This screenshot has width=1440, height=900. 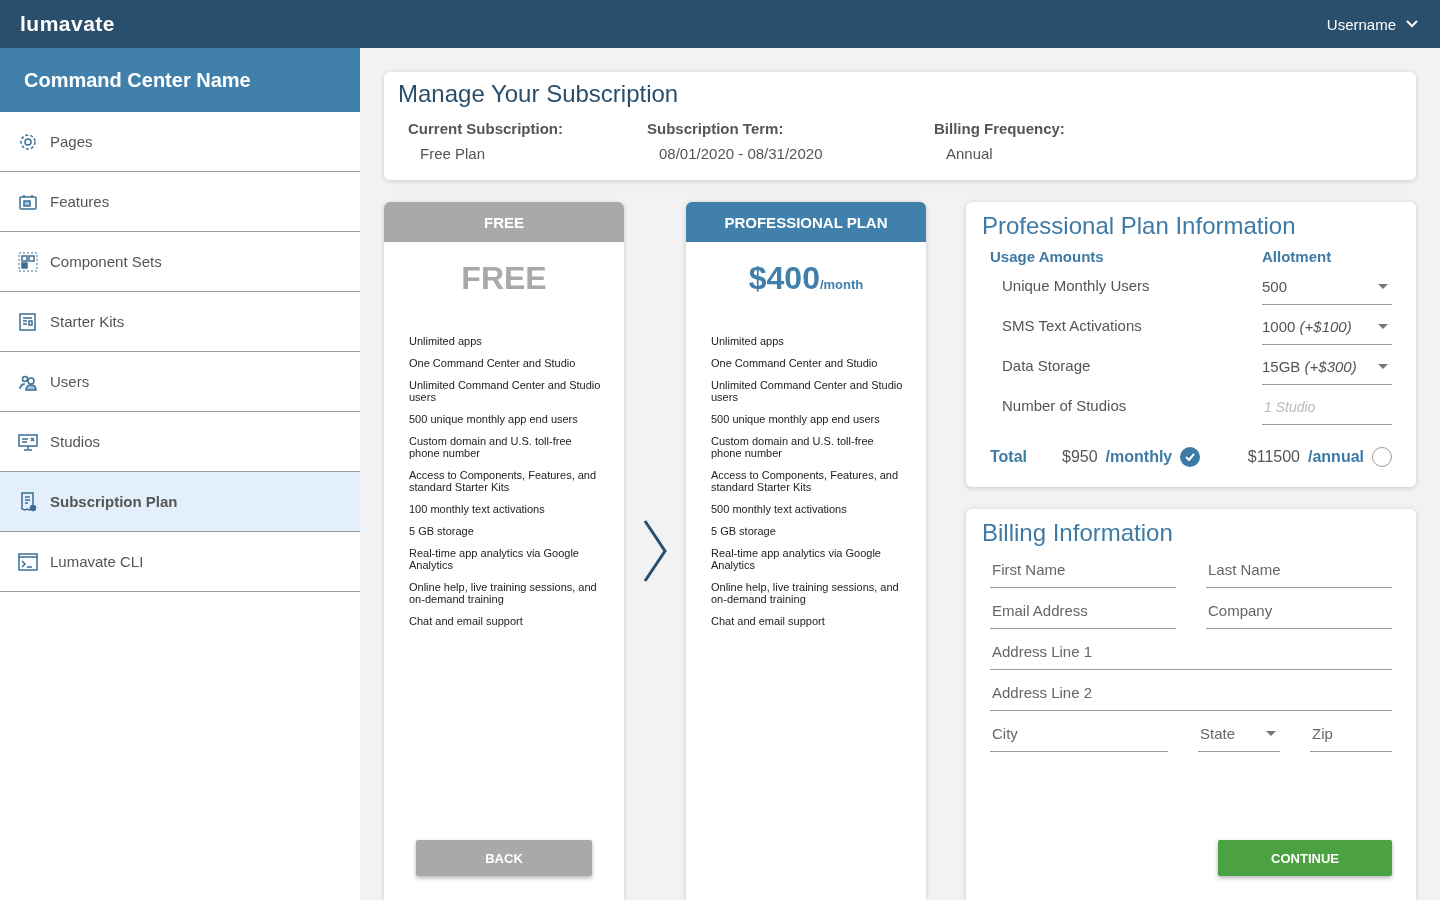 I want to click on total-amount: $11500, so click(x=1273, y=457).